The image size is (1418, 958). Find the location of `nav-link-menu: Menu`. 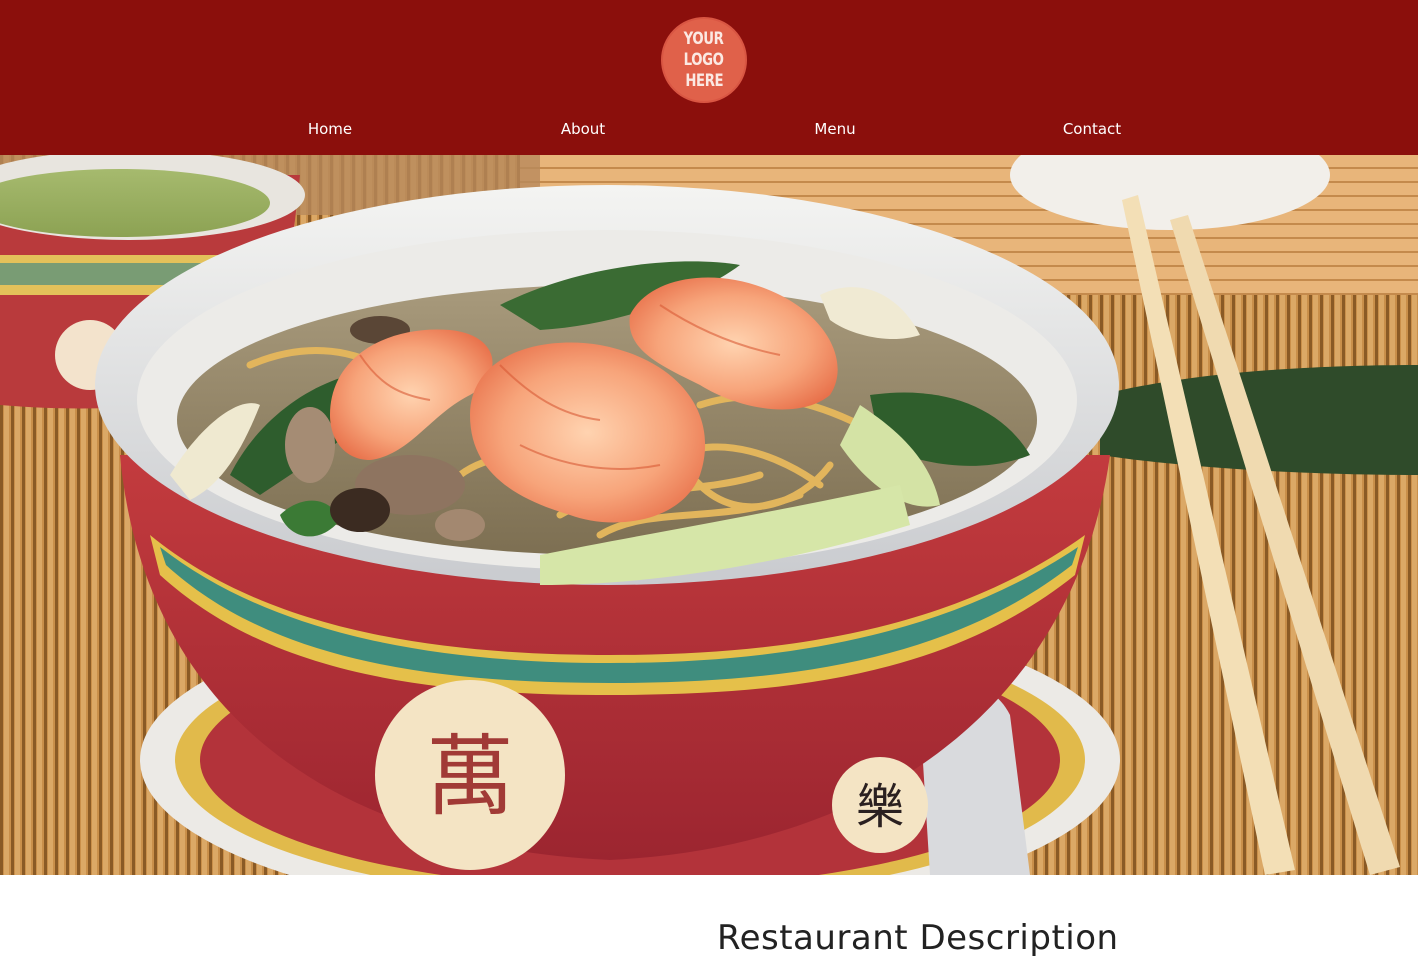

nav-link-menu: Menu is located at coordinates (834, 129).